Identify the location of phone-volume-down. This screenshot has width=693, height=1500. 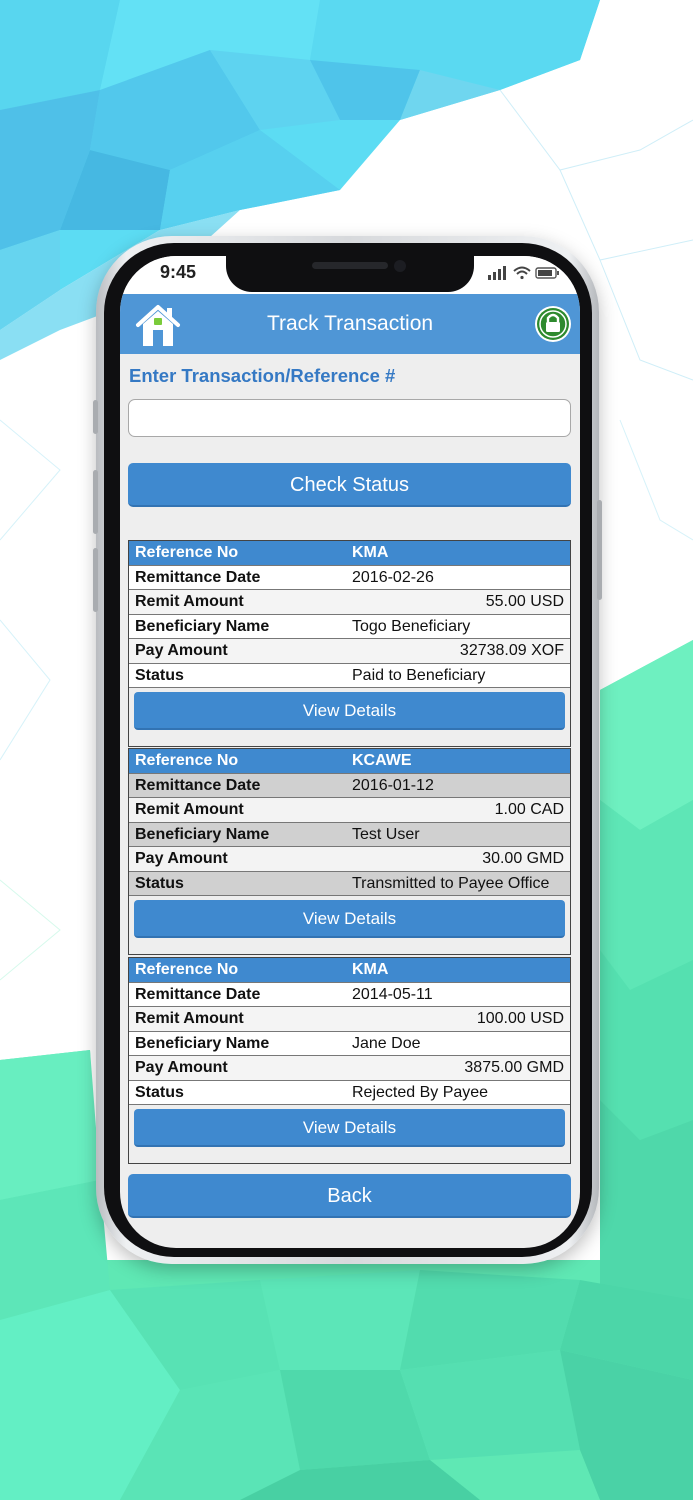
(95, 580).